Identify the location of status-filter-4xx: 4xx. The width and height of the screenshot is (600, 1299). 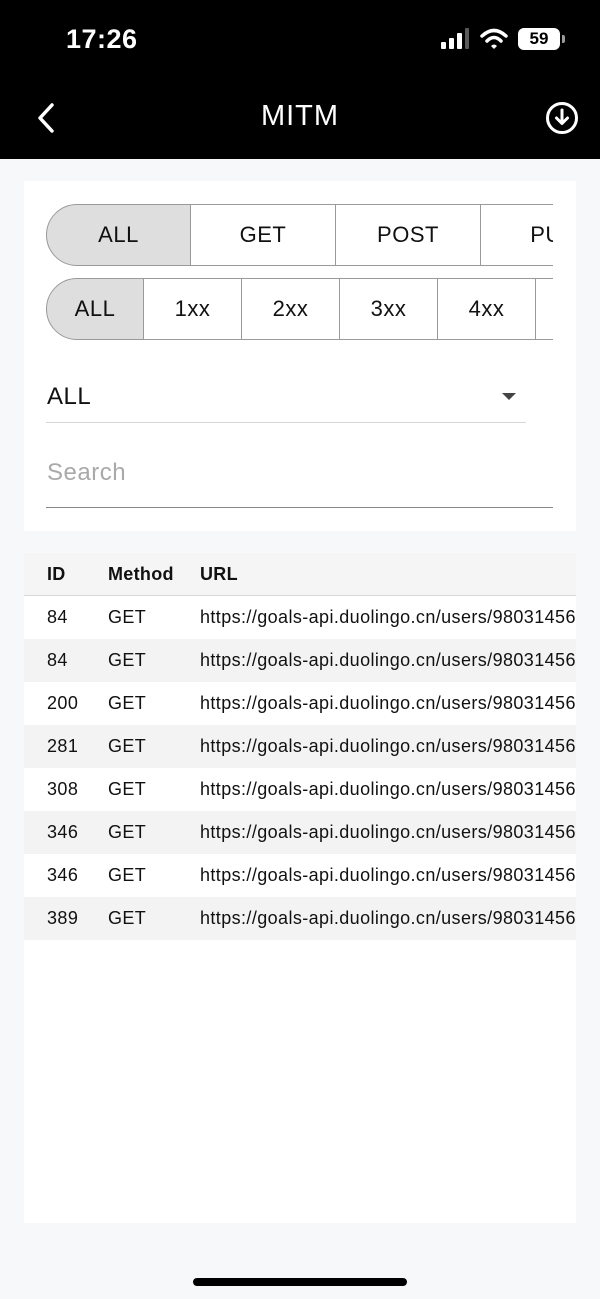
(487, 309).